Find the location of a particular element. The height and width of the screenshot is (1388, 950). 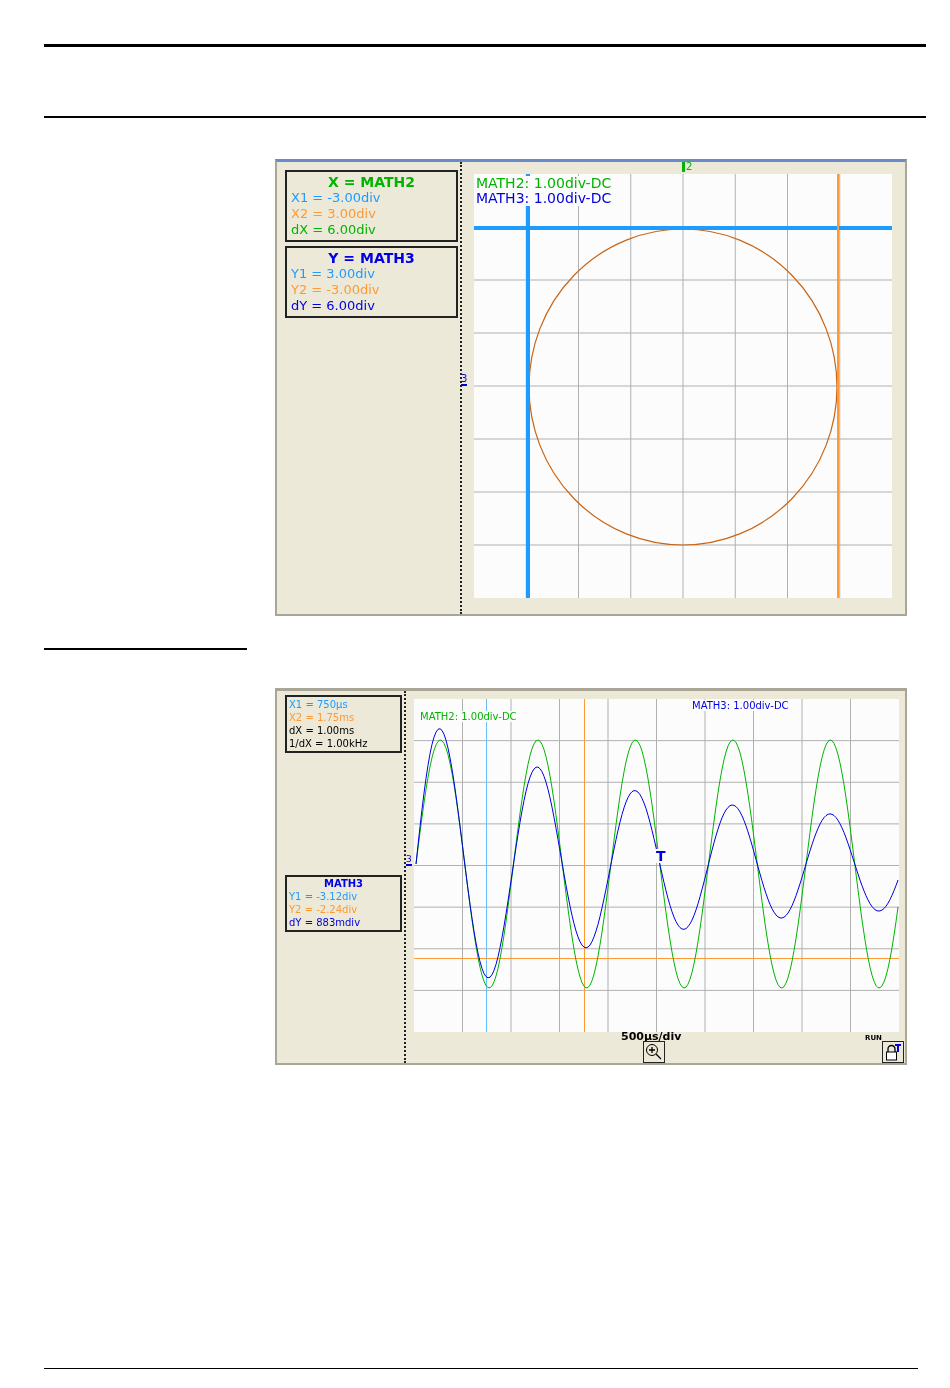

readout-value: Y2 = -2.24div is located at coordinates (324, 909).